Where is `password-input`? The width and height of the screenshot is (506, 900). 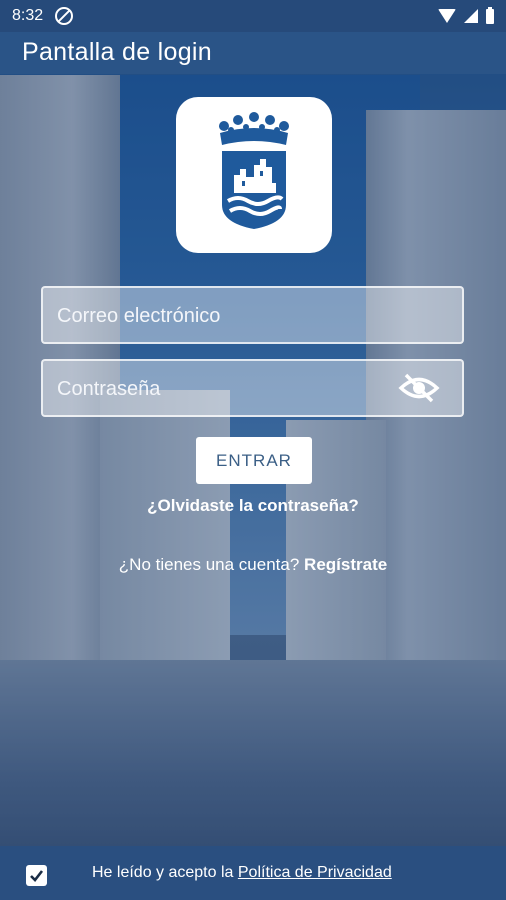
password-input is located at coordinates (227, 389).